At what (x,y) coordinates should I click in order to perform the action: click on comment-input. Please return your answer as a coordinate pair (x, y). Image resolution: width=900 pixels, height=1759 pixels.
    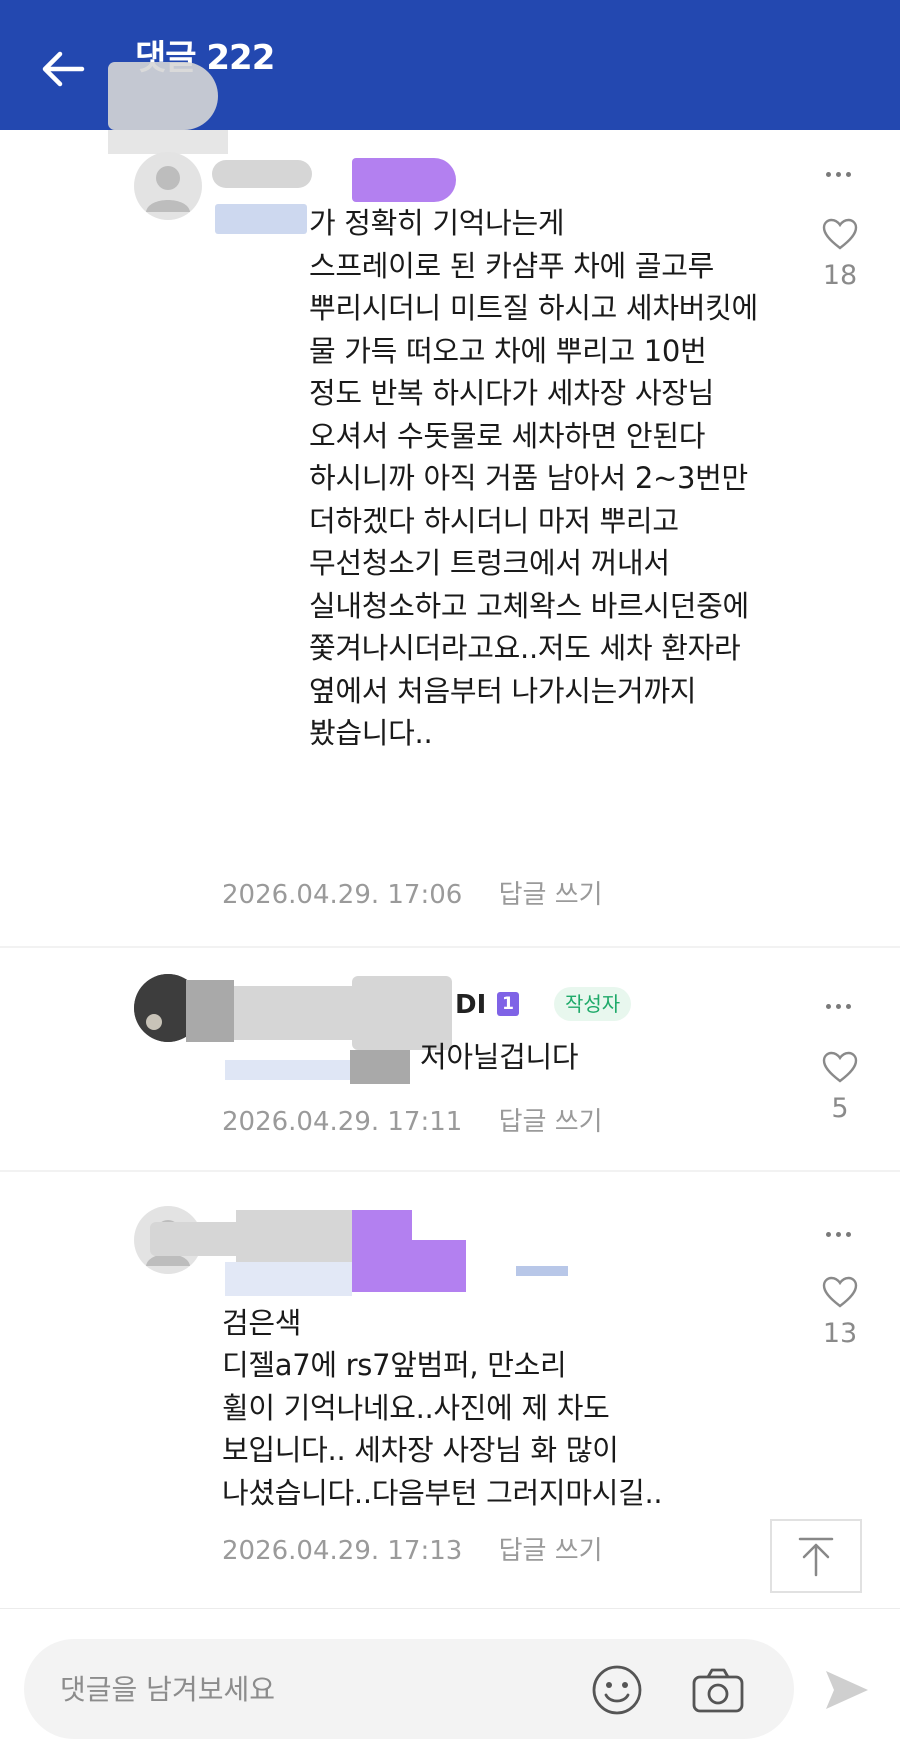
    Looking at the image, I should click on (285, 1689).